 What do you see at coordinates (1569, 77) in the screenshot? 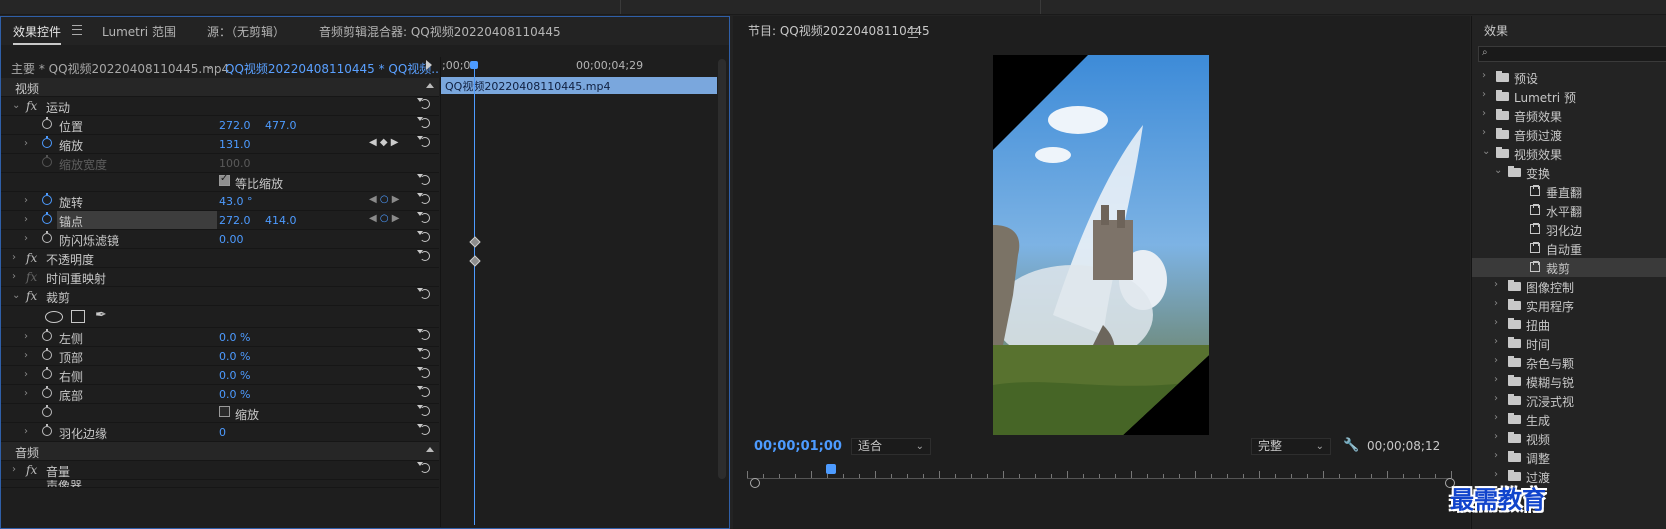
I see `effects-tree-item: › 预设` at bounding box center [1569, 77].